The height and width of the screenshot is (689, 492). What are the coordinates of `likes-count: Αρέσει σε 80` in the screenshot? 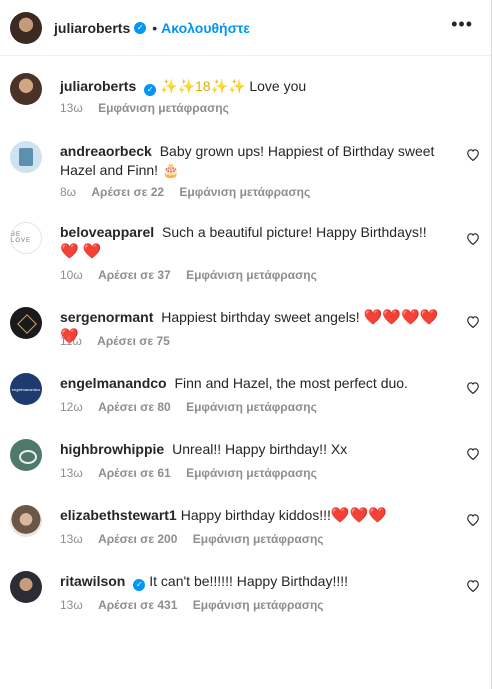 It's located at (134, 407).